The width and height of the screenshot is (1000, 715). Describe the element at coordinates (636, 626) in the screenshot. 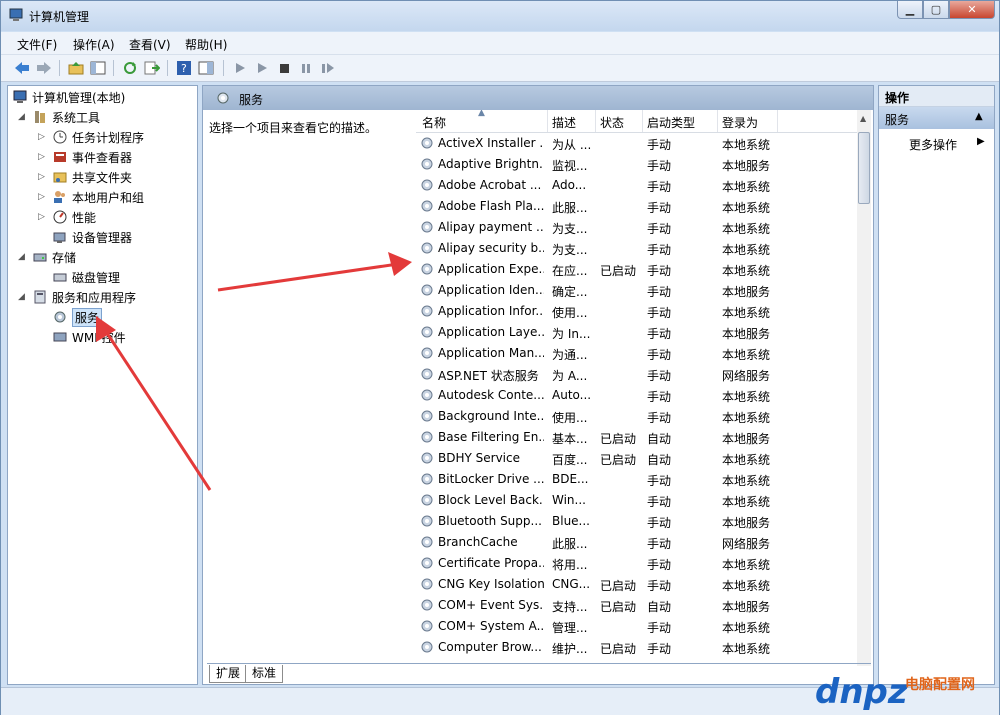

I see `table-row: COM+ System A... 管理... 手动 本地系统` at that location.